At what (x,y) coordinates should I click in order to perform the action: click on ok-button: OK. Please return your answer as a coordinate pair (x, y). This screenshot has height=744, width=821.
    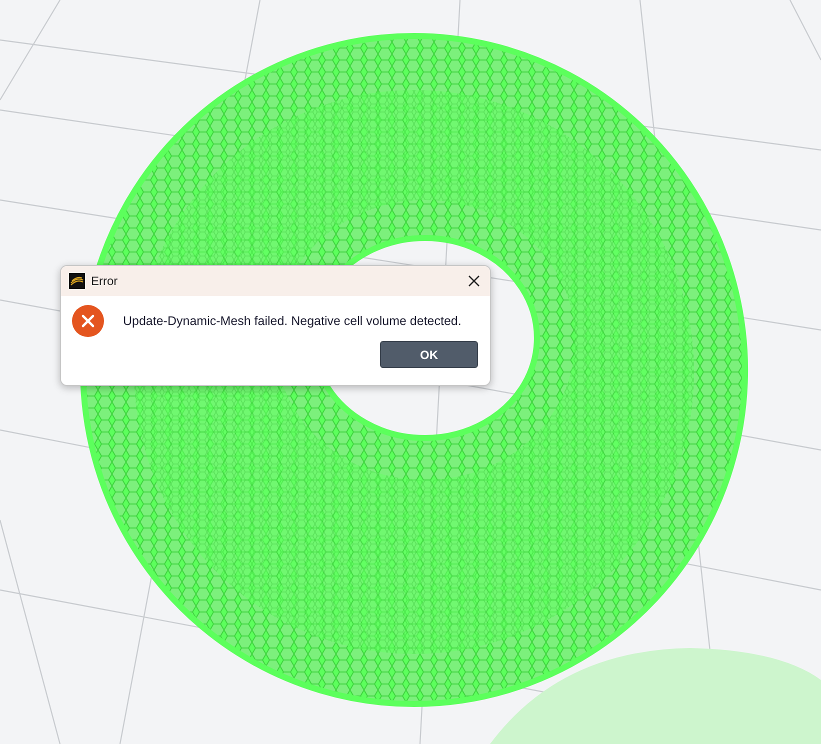
    Looking at the image, I should click on (429, 354).